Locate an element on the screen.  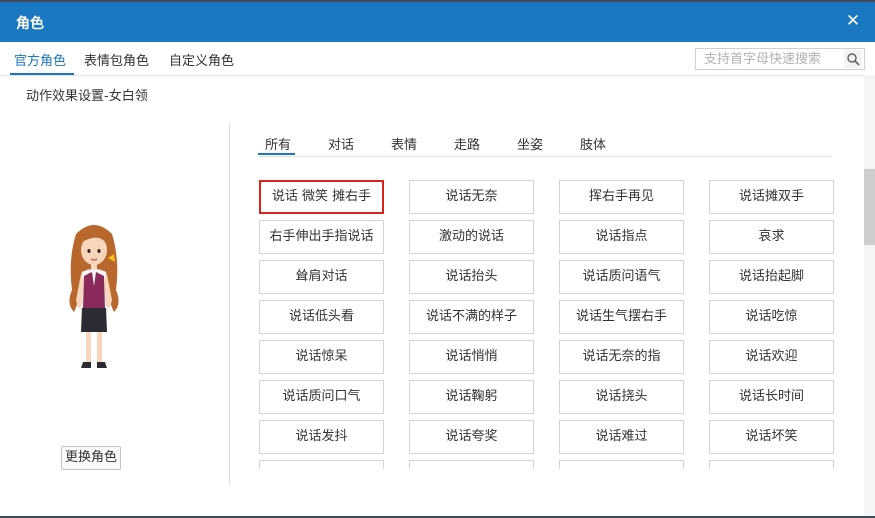
action-button: 说话悄悄 is located at coordinates (471, 357).